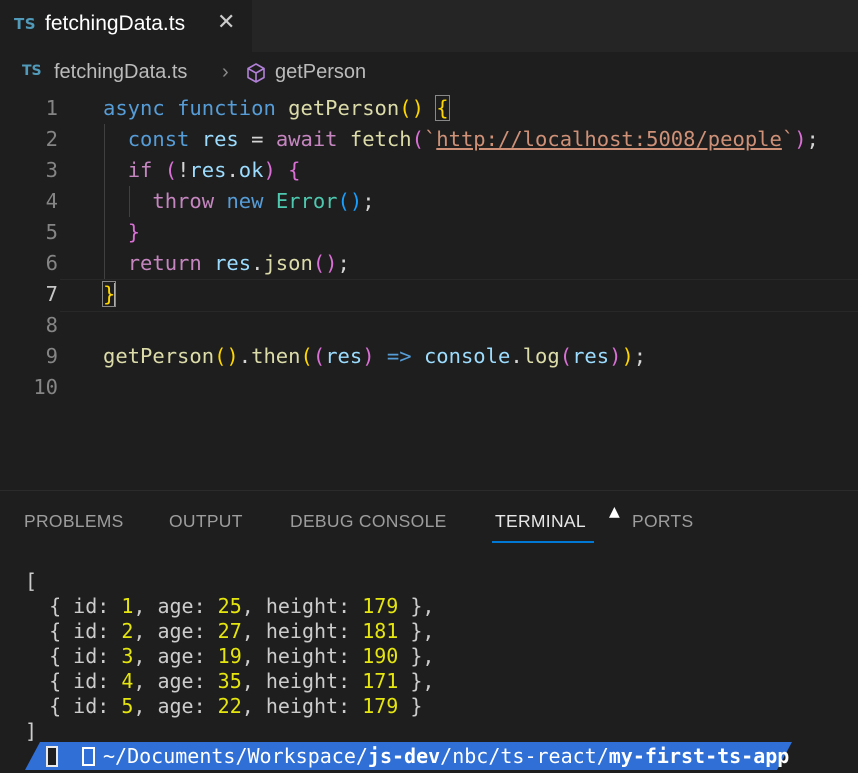 The width and height of the screenshot is (858, 773). Describe the element at coordinates (159, 356) in the screenshot. I see `code-token: getPerson` at that location.